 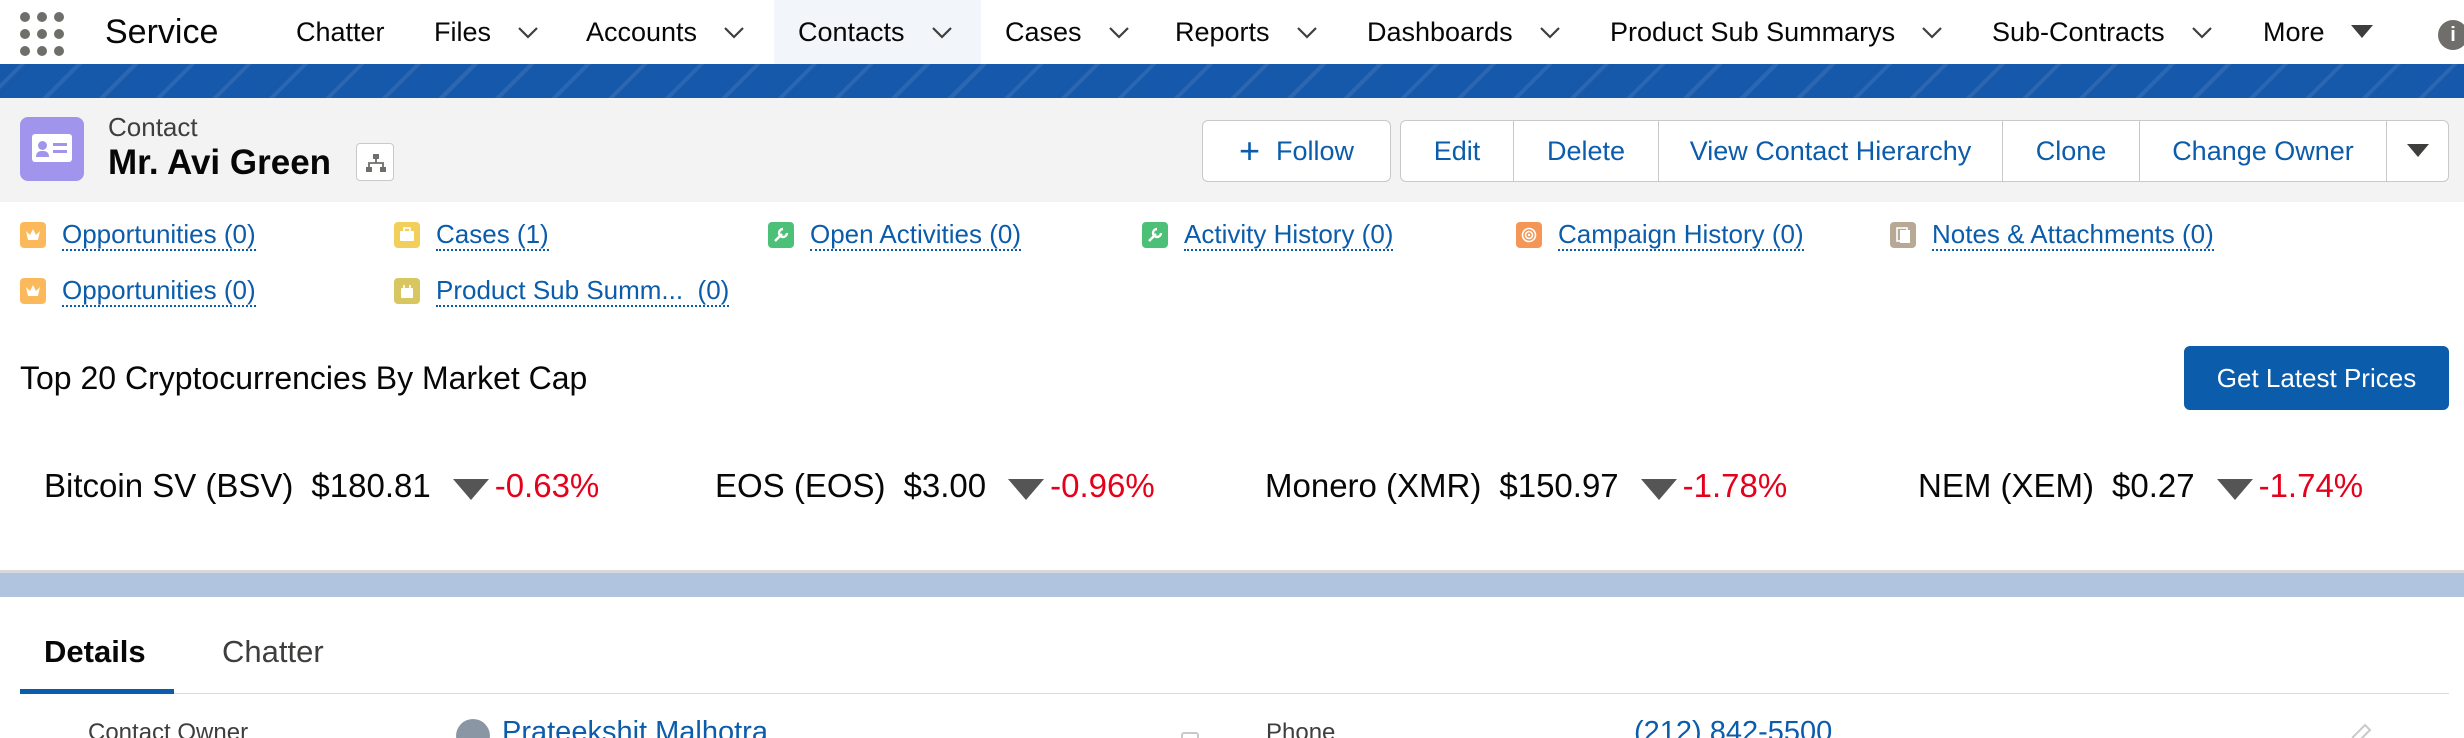 What do you see at coordinates (800, 485) in the screenshot?
I see `coin-name: EOS (EOS)` at bounding box center [800, 485].